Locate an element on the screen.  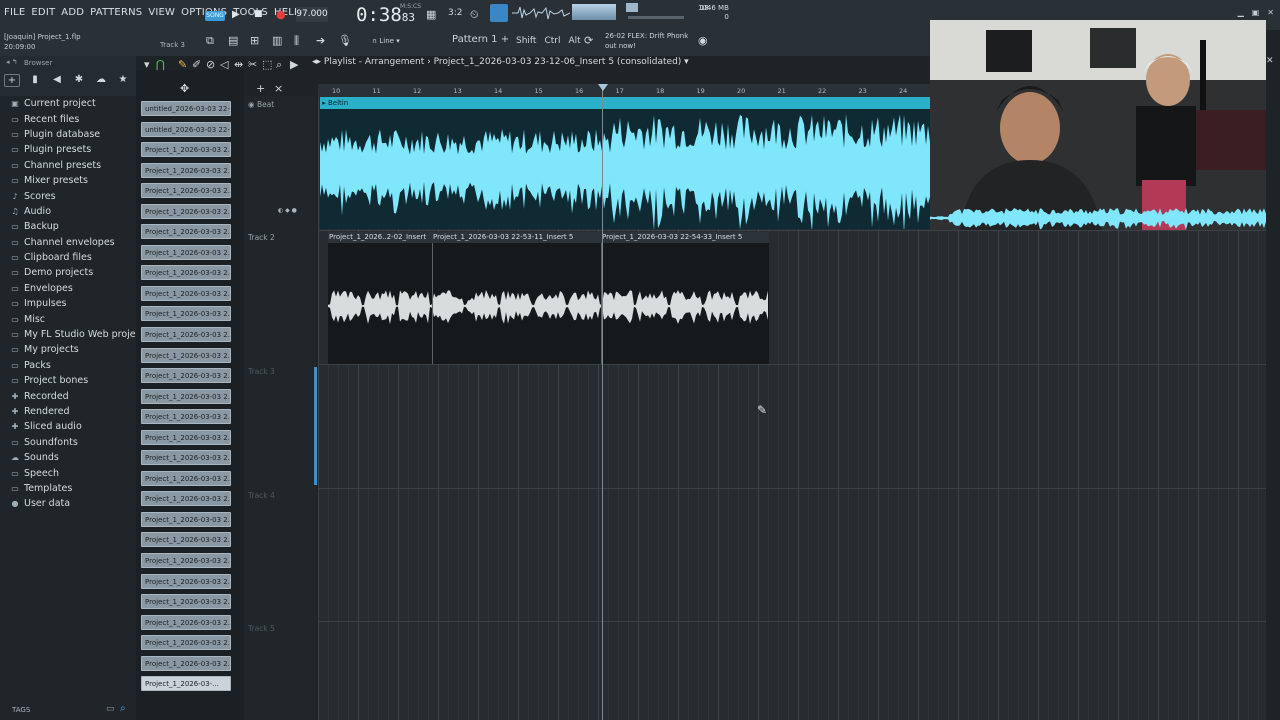
browser-item: ▭ Misc is located at coordinates (80, 318).